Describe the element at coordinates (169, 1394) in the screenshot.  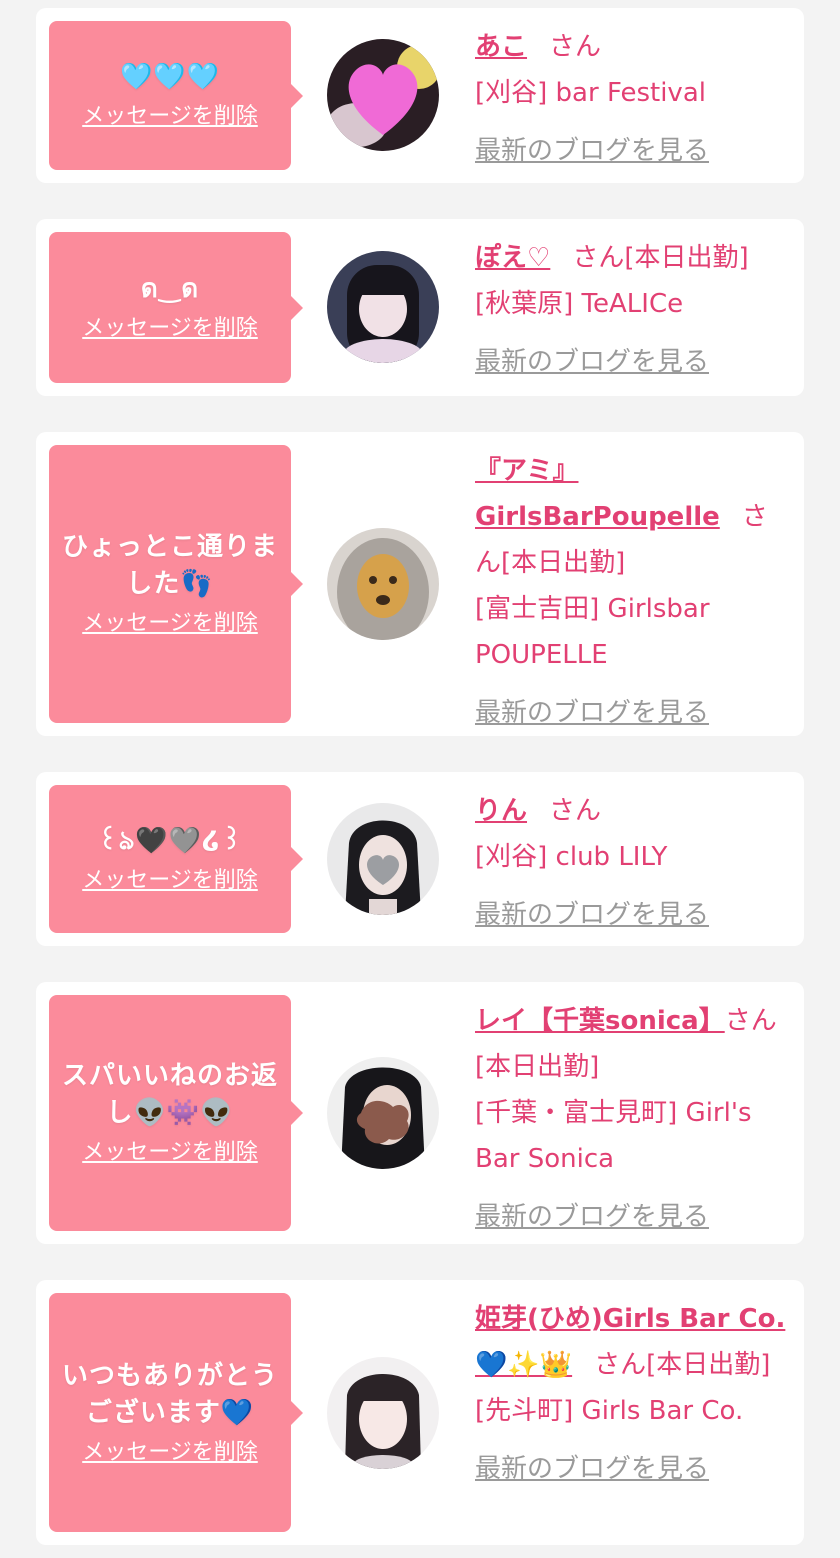
I see `message-text: いつもありがとうございます💙` at that location.